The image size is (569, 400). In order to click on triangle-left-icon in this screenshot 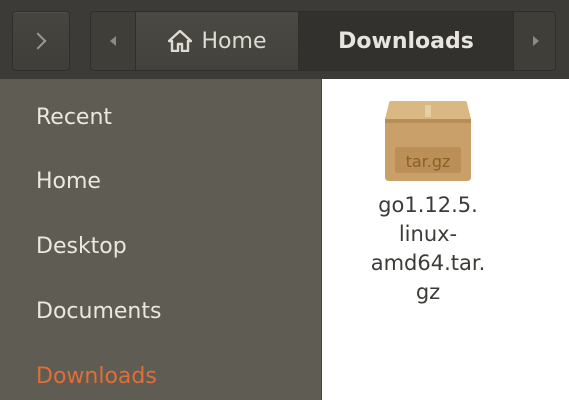, I will do `click(113, 41)`.